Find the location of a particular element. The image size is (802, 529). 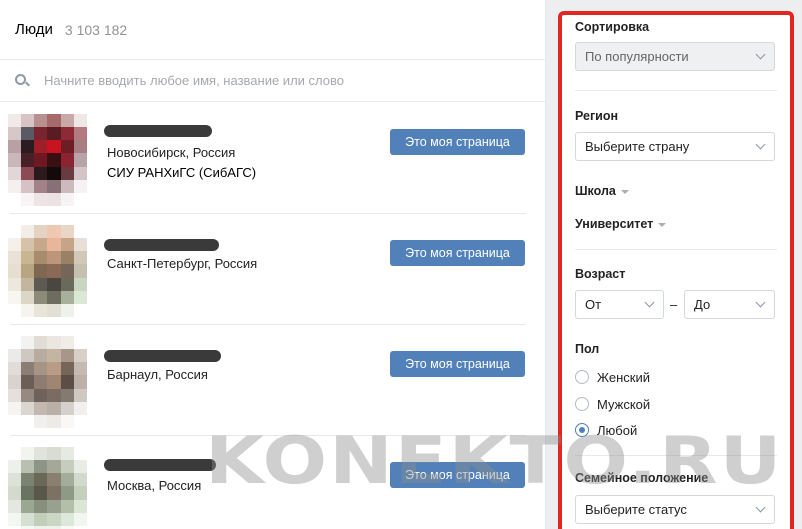

person-row: Санкт-Петербург, Россия Это моя страница is located at coordinates (273, 269).